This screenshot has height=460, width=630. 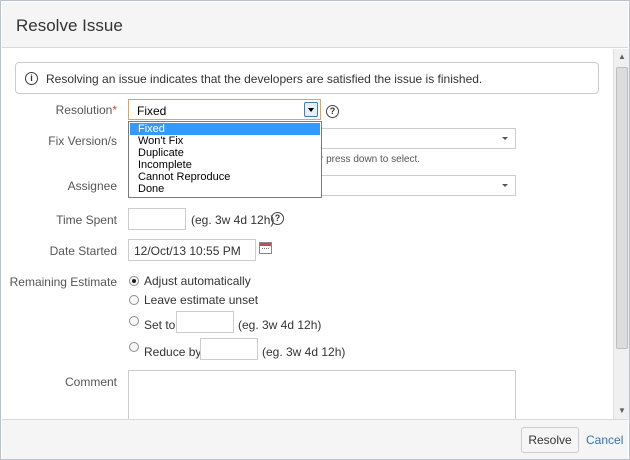 What do you see at coordinates (134, 281) in the screenshot?
I see `radio-adjust-automatically` at bounding box center [134, 281].